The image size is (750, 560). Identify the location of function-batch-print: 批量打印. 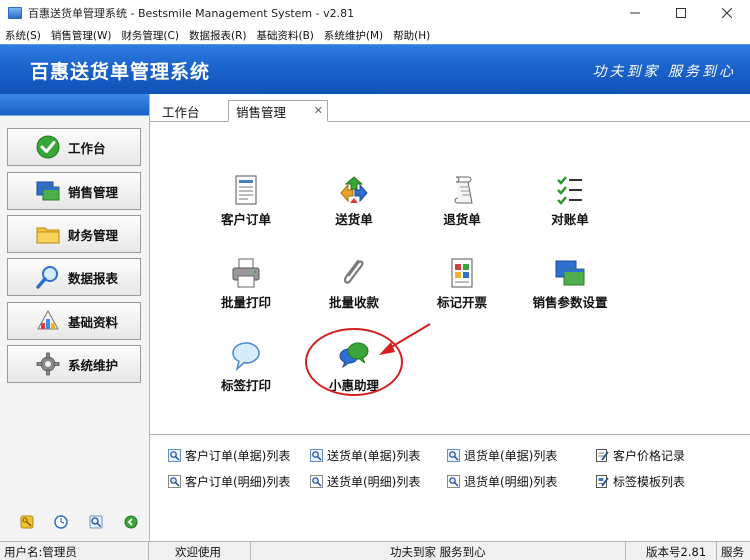
(246, 284).